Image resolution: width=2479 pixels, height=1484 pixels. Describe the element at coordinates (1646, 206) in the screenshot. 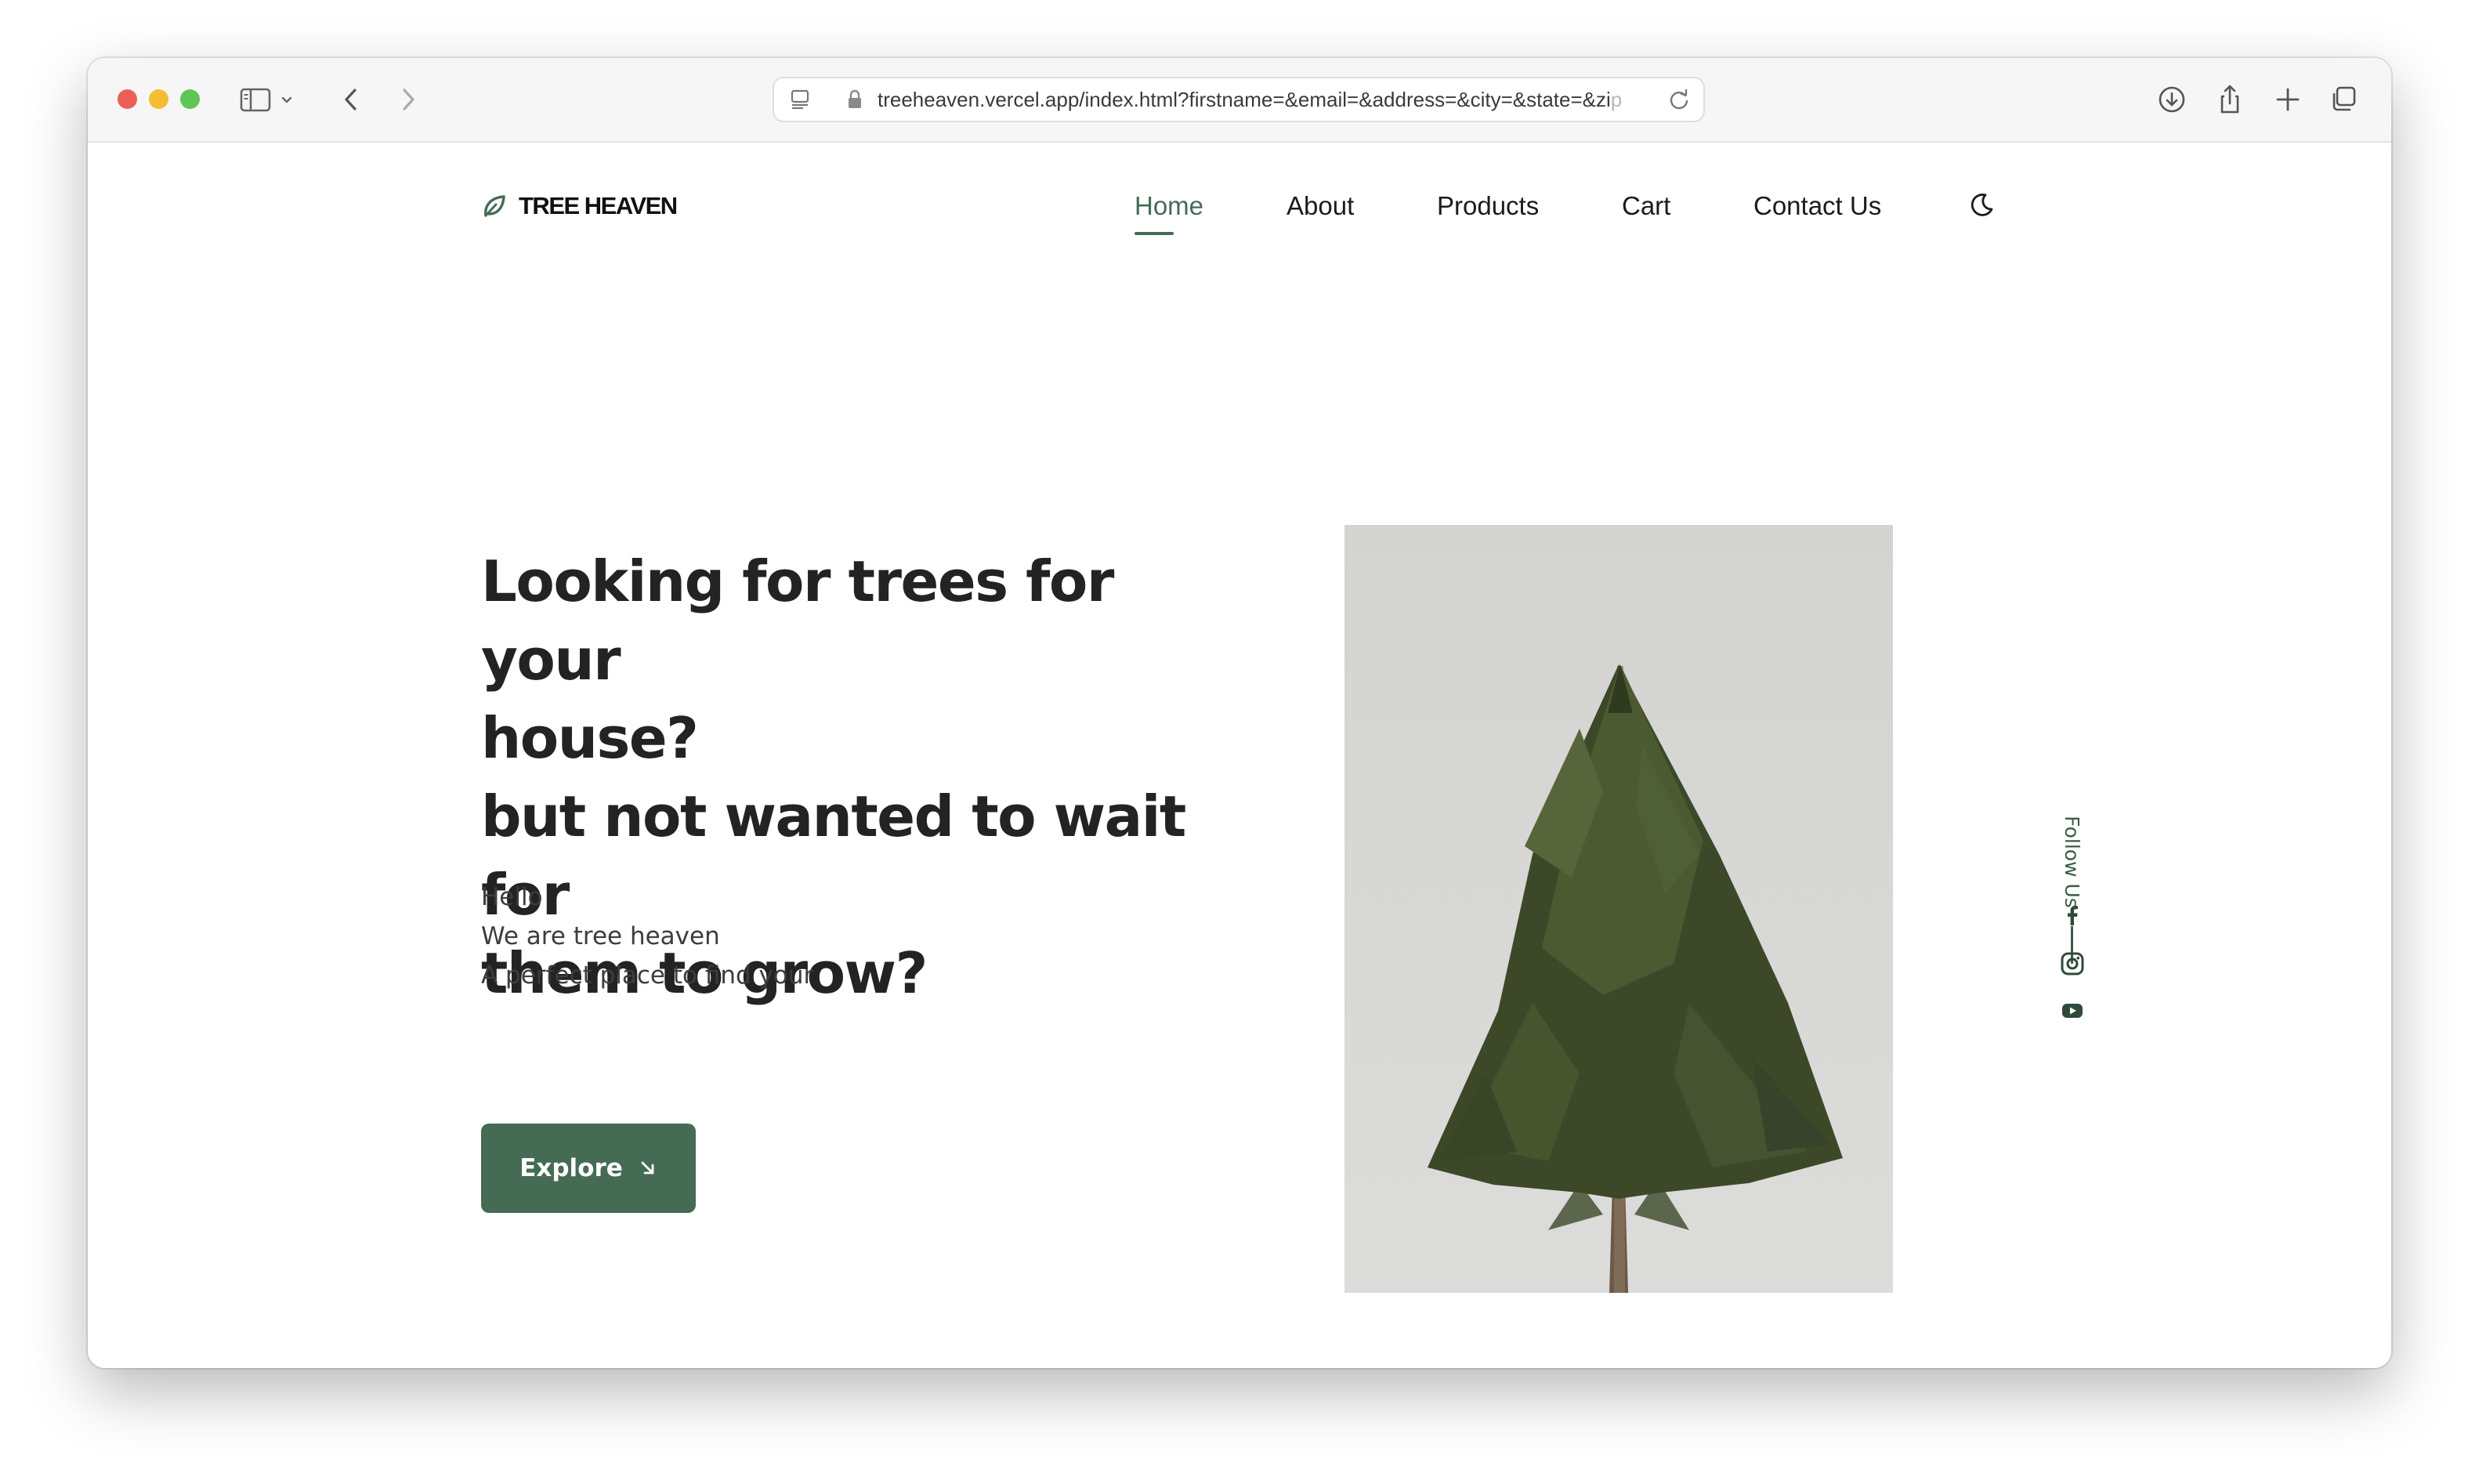

I see `nav-cart: Cart` at that location.